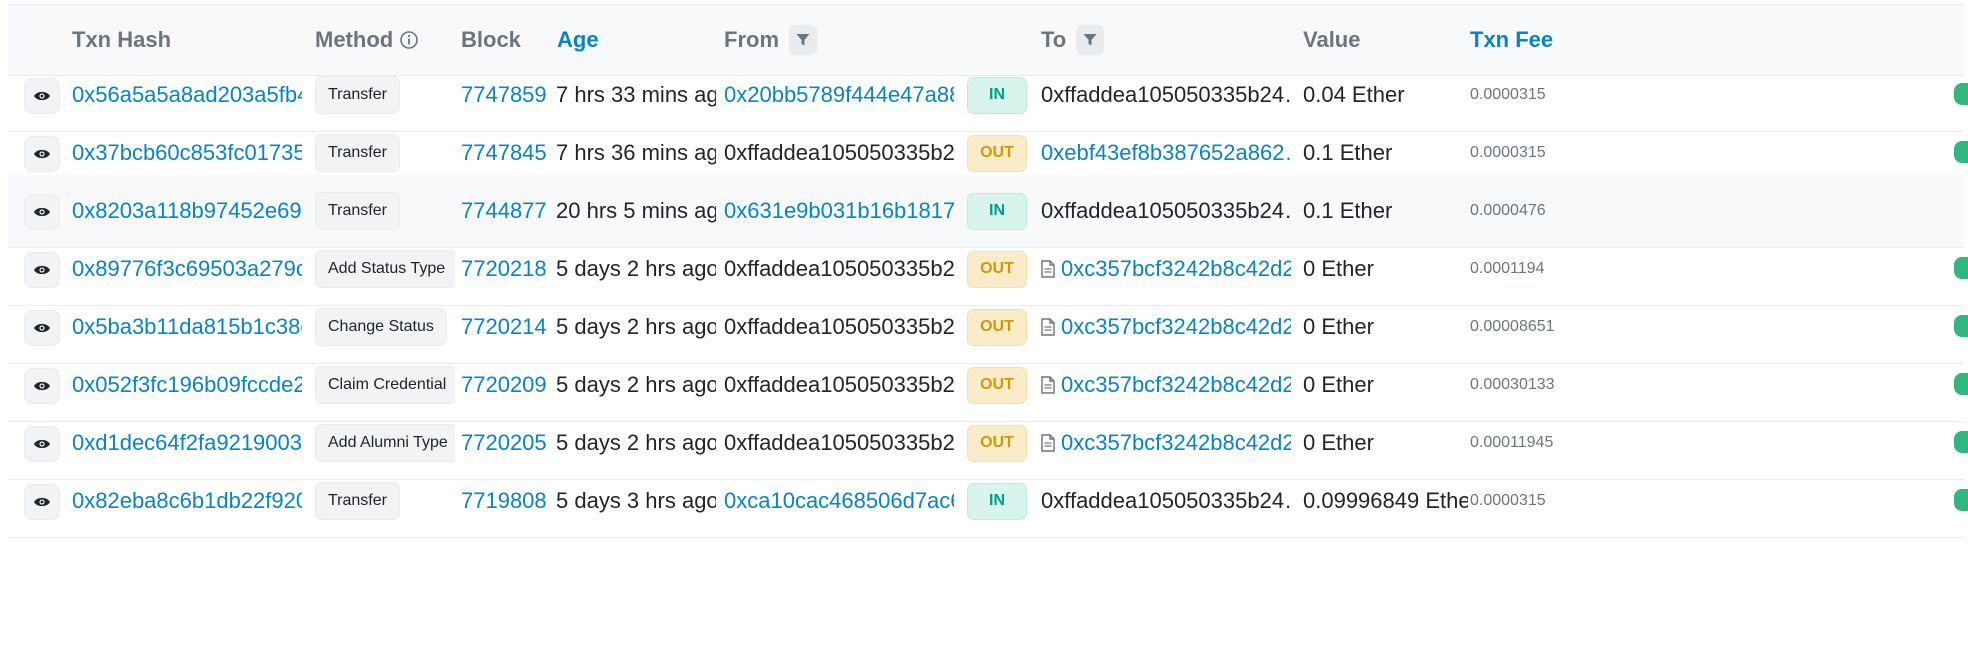 The height and width of the screenshot is (656, 1968). What do you see at coordinates (636, 210) in the screenshot?
I see `age-text: 20 hrs 5 mins ago` at bounding box center [636, 210].